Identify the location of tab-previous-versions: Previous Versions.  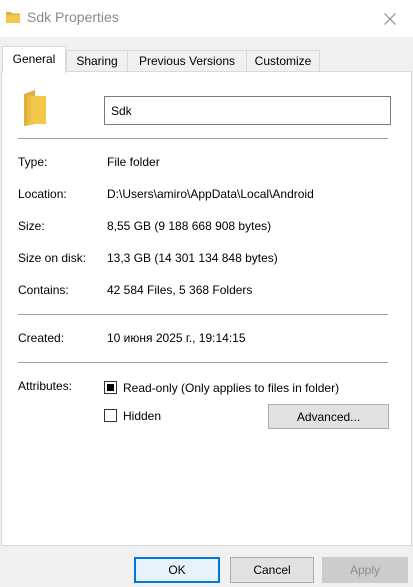
(187, 60).